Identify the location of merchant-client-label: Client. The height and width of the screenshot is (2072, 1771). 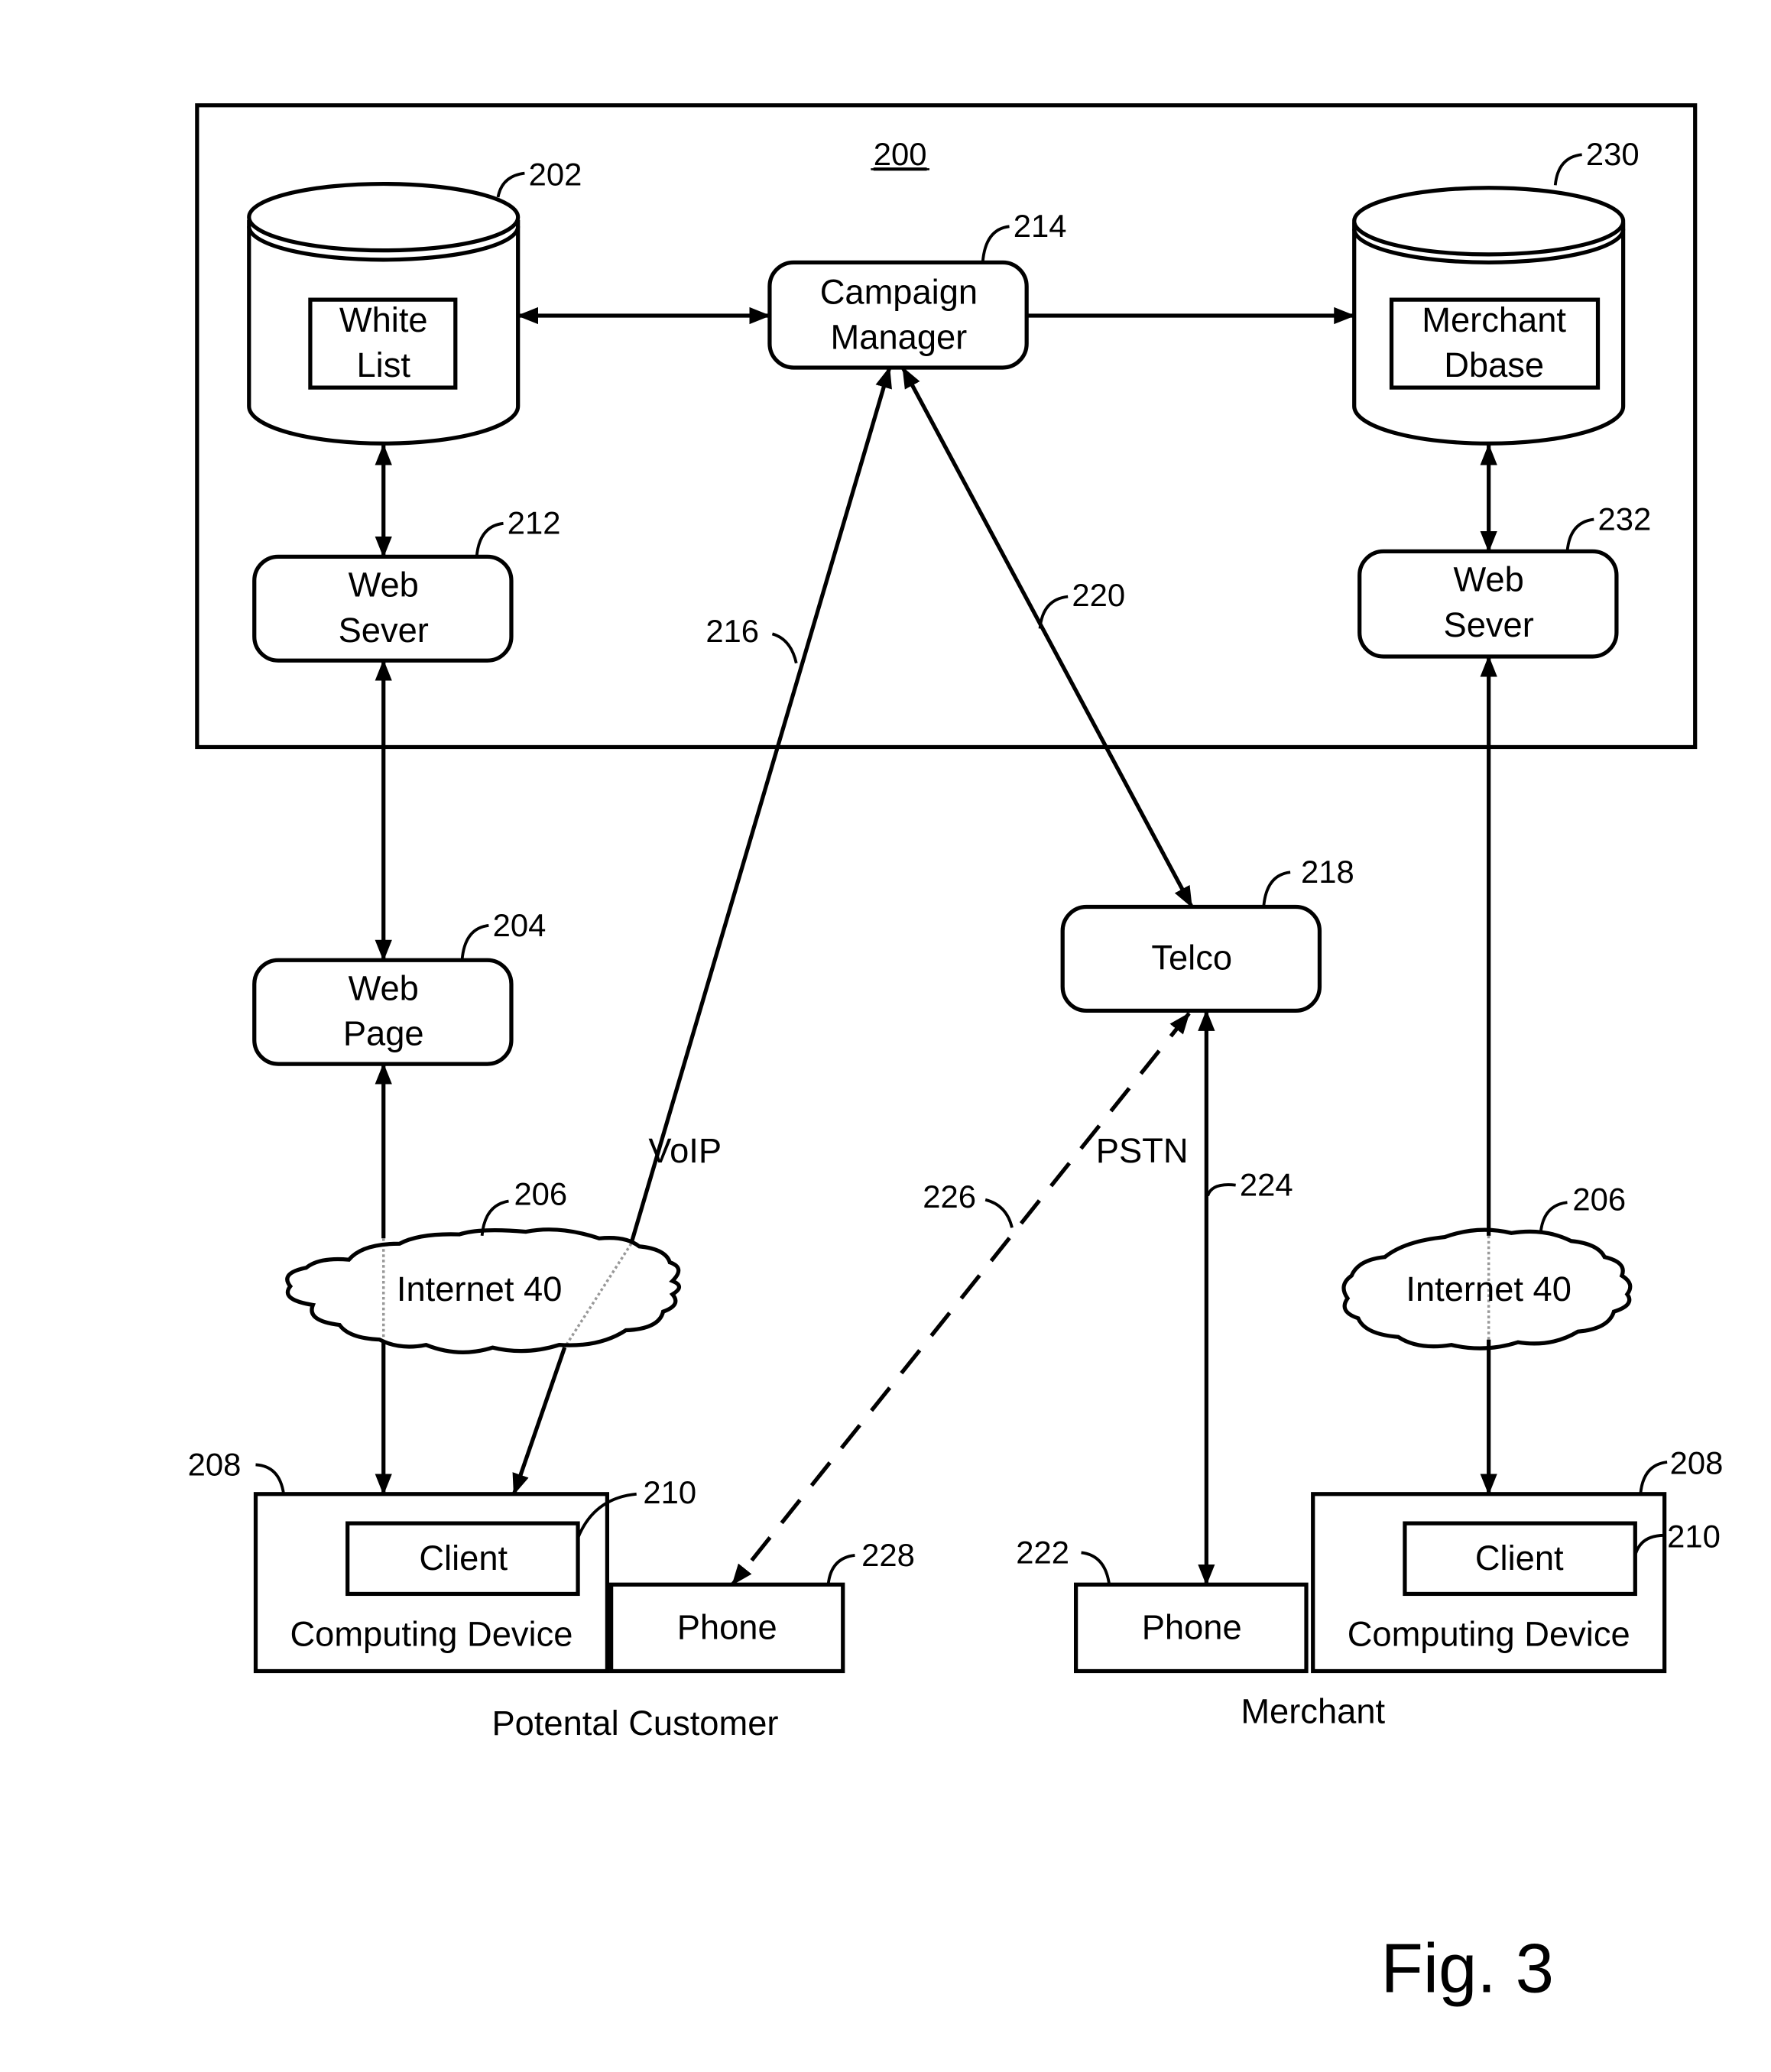
(1519, 1558).